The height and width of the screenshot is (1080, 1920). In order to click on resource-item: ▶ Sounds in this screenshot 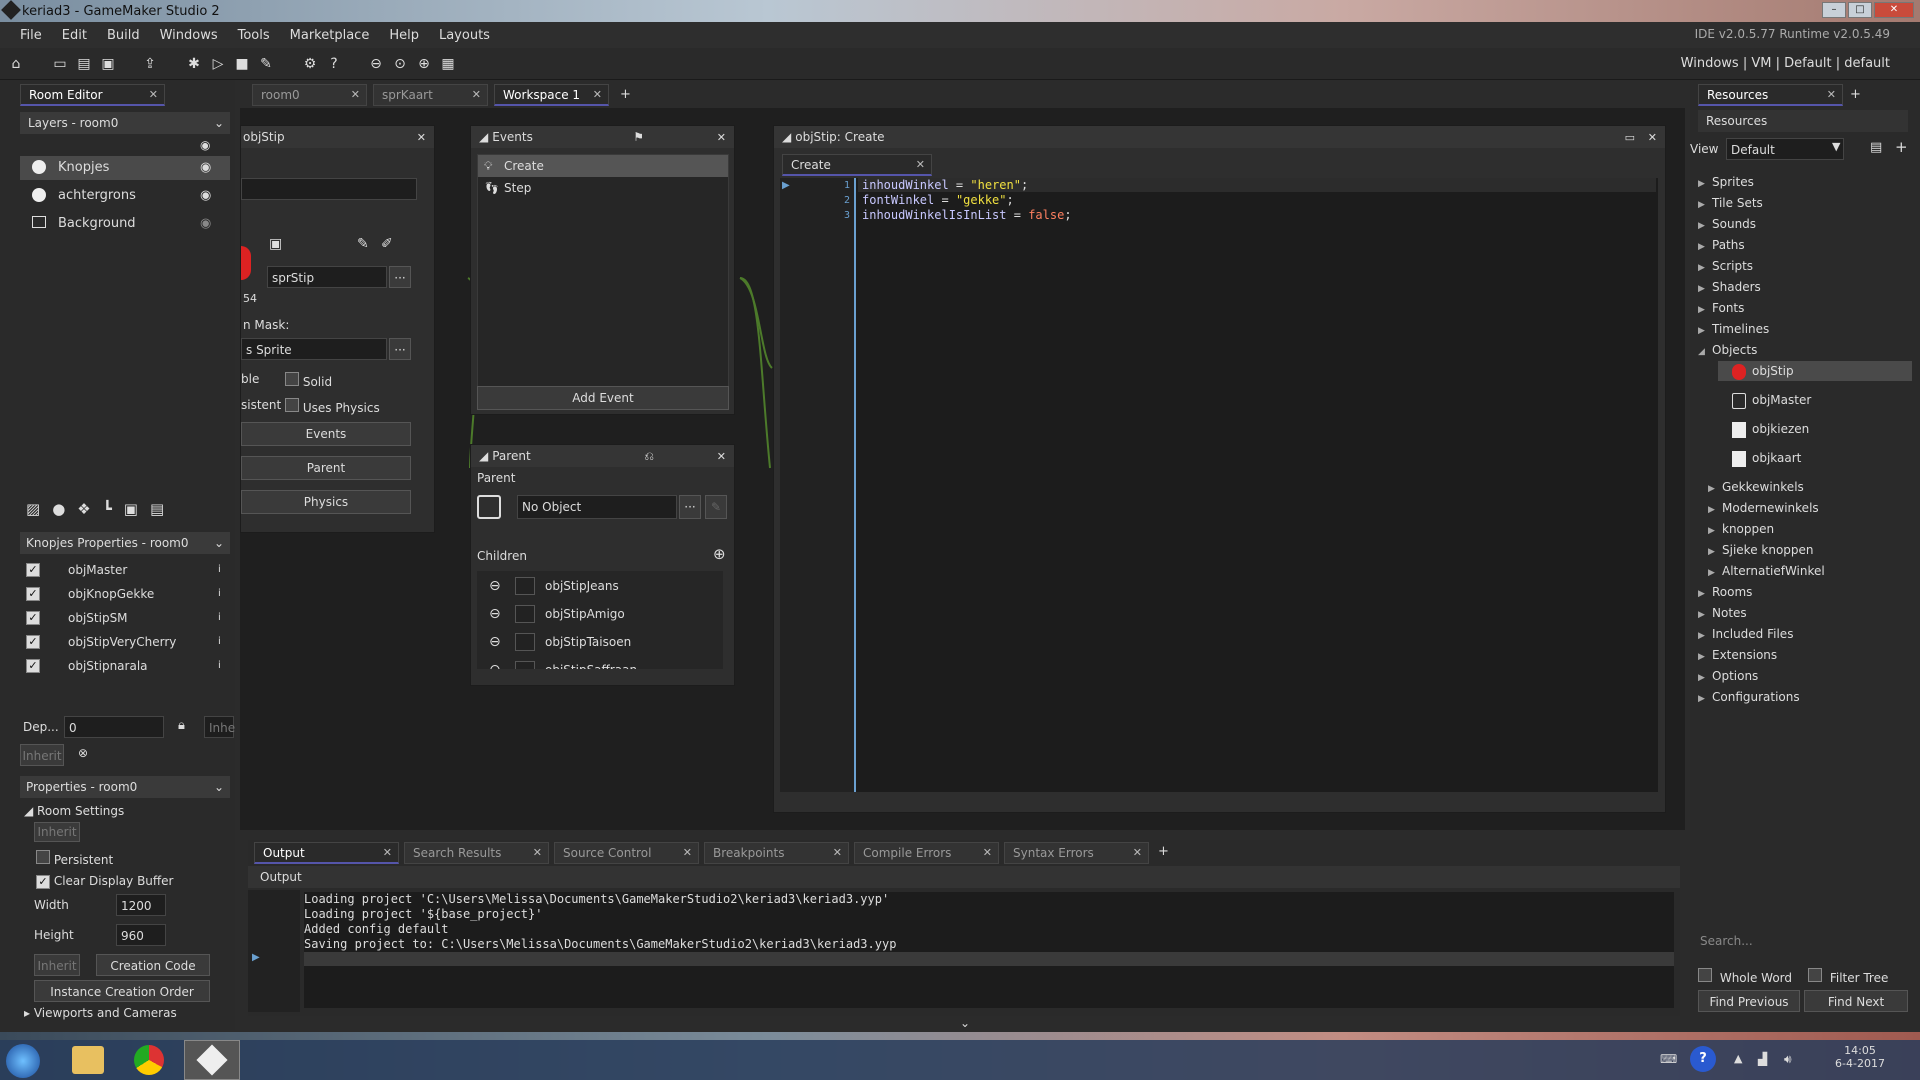, I will do `click(1805, 224)`.